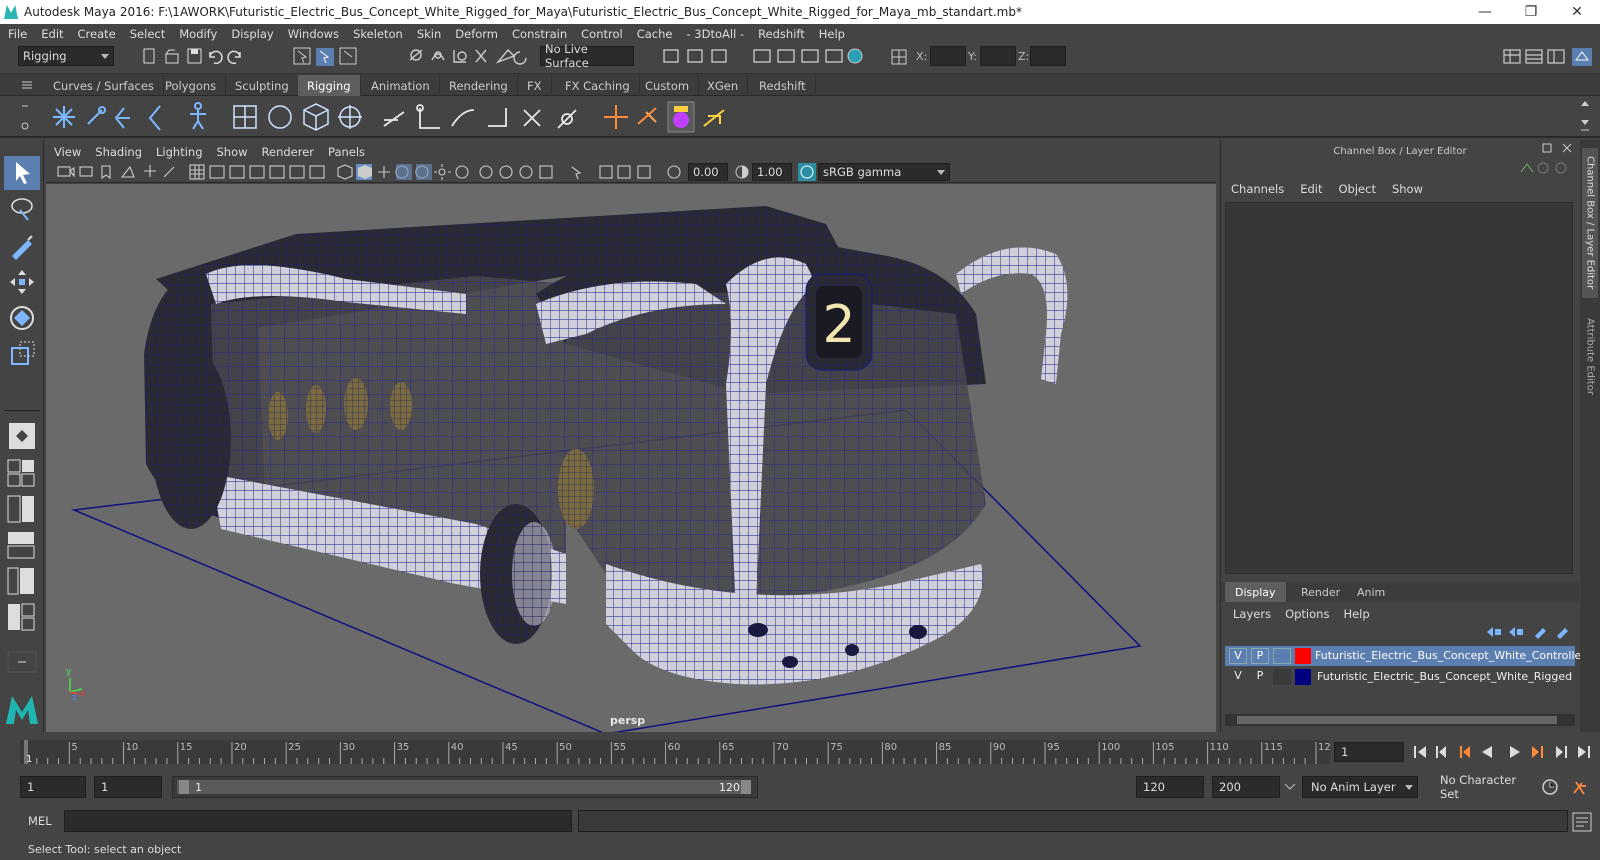 The width and height of the screenshot is (1600, 860). I want to click on channel-box-options-icons, so click(1546, 168).